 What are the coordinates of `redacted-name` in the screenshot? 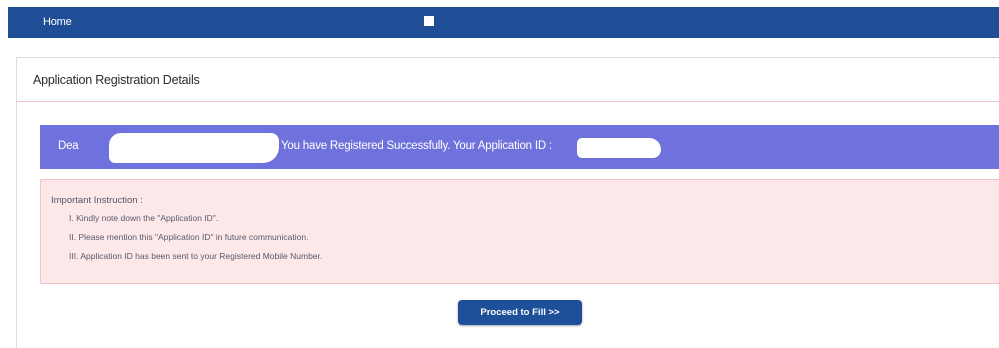 It's located at (194, 148).